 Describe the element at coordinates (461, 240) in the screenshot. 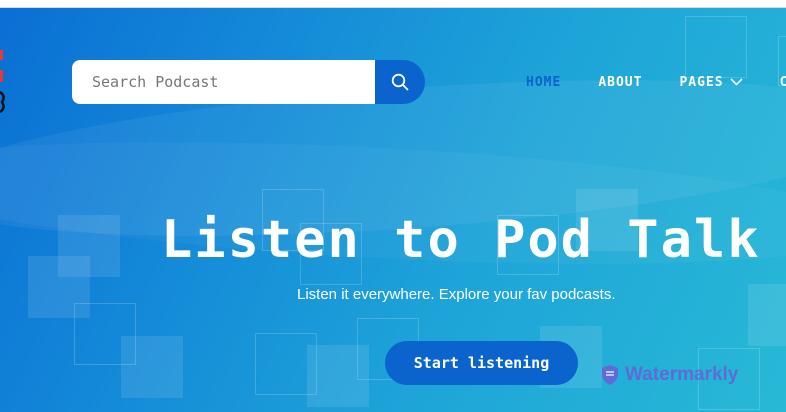

I see `hero-title: Listen to Pod Talk` at that location.